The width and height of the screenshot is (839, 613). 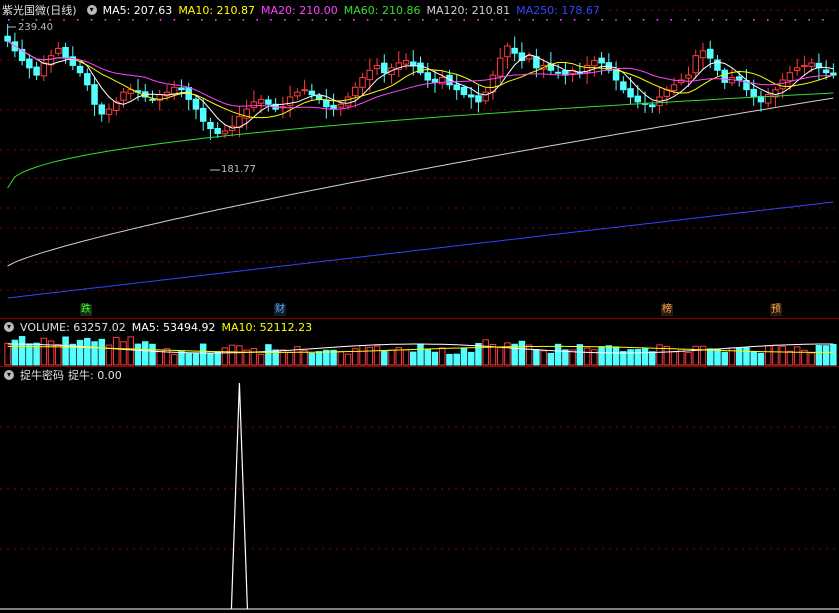 I want to click on event-tag-fall: 跌, so click(x=86, y=310).